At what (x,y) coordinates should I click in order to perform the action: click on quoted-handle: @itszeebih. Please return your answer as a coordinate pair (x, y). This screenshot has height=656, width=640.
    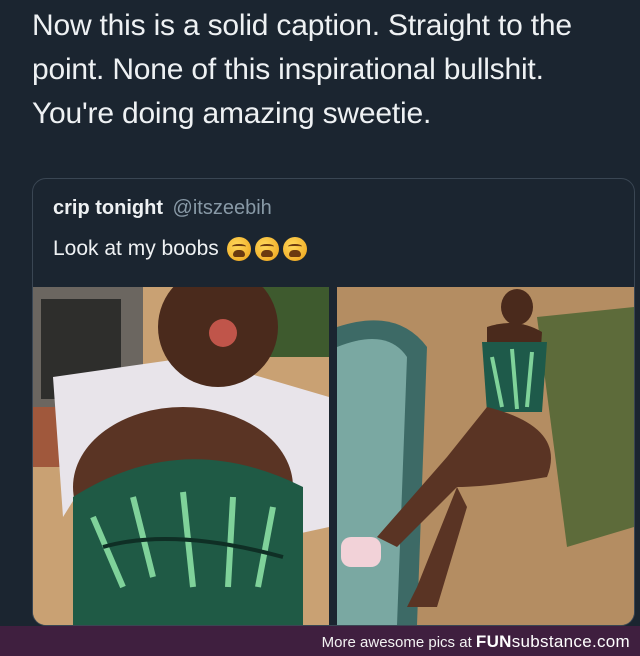
    Looking at the image, I should click on (222, 208).